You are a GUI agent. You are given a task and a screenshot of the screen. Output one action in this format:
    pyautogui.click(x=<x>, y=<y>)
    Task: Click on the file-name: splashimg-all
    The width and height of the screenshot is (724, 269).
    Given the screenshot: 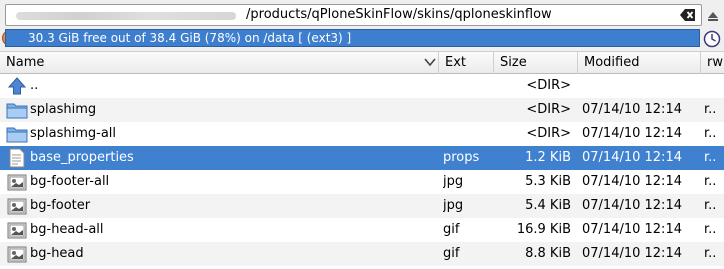 What is the action you would take?
    pyautogui.click(x=73, y=133)
    